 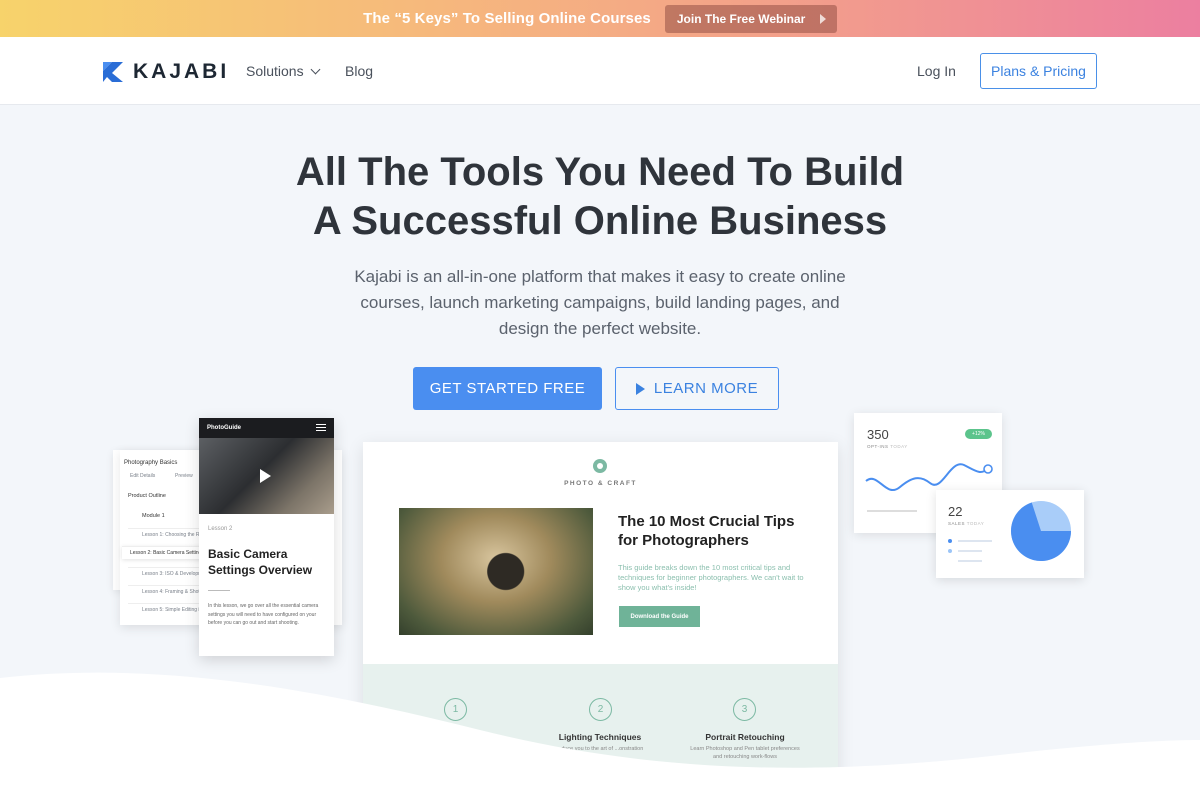 What do you see at coordinates (1010, 534) in the screenshot?
I see `sales-card: 22 SALES TODAY` at bounding box center [1010, 534].